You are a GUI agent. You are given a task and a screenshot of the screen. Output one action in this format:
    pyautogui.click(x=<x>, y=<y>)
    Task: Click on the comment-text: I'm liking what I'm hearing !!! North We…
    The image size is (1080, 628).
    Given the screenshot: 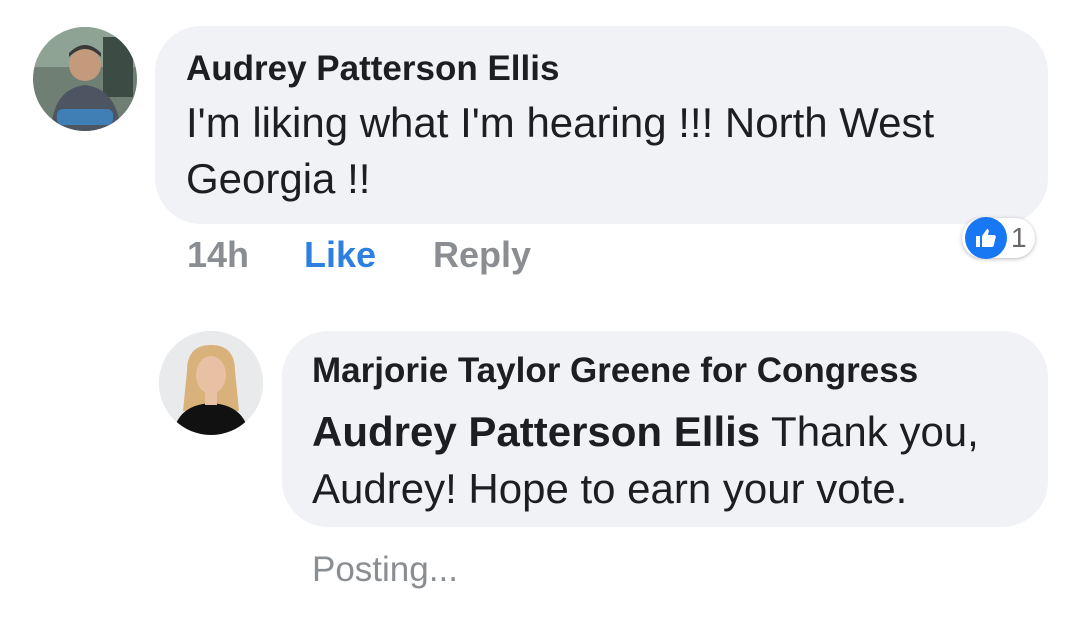 What is the action you would take?
    pyautogui.click(x=560, y=150)
    